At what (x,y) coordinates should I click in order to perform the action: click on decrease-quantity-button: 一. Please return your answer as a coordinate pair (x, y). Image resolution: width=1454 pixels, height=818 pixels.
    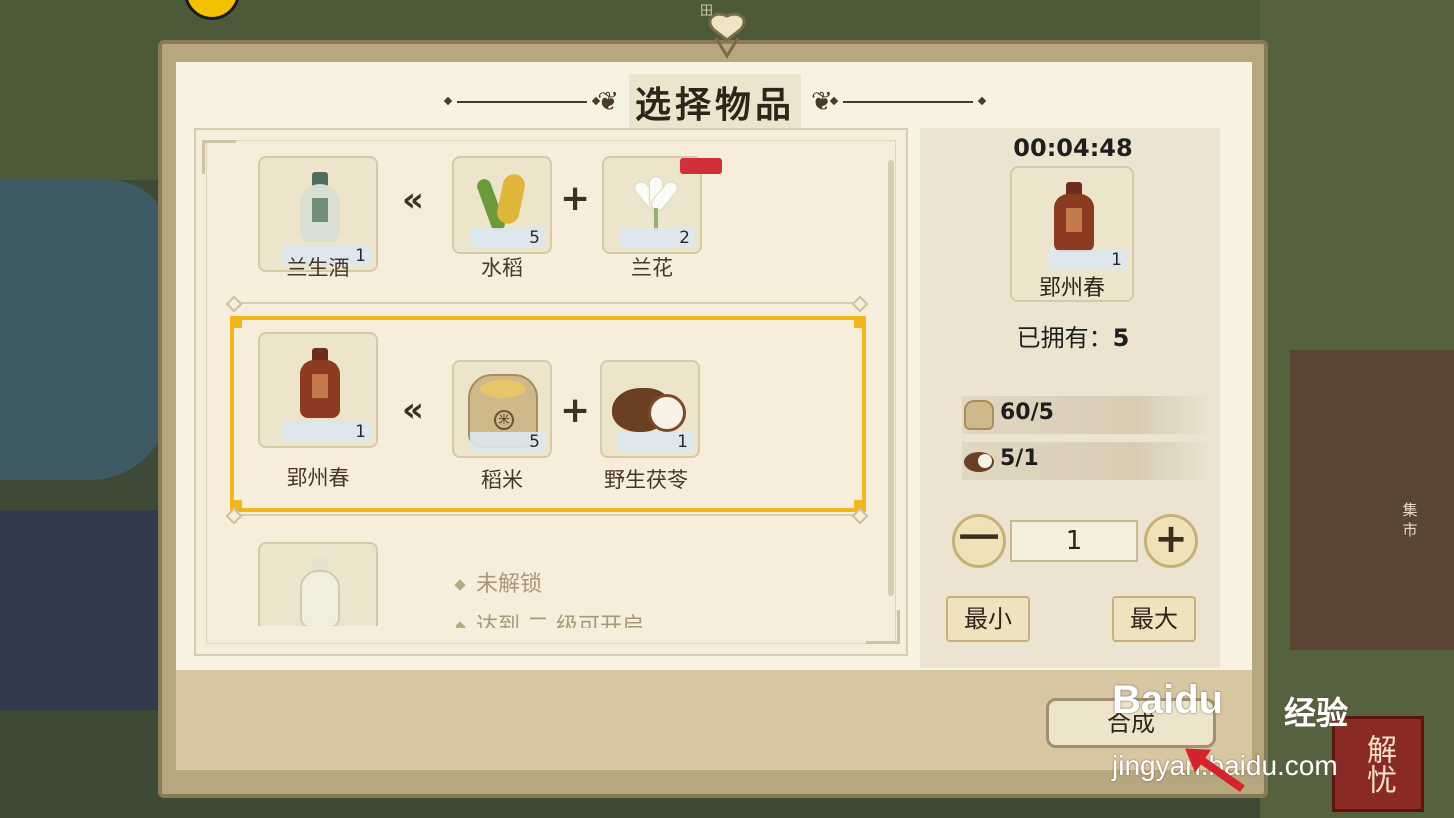
    Looking at the image, I should click on (979, 541).